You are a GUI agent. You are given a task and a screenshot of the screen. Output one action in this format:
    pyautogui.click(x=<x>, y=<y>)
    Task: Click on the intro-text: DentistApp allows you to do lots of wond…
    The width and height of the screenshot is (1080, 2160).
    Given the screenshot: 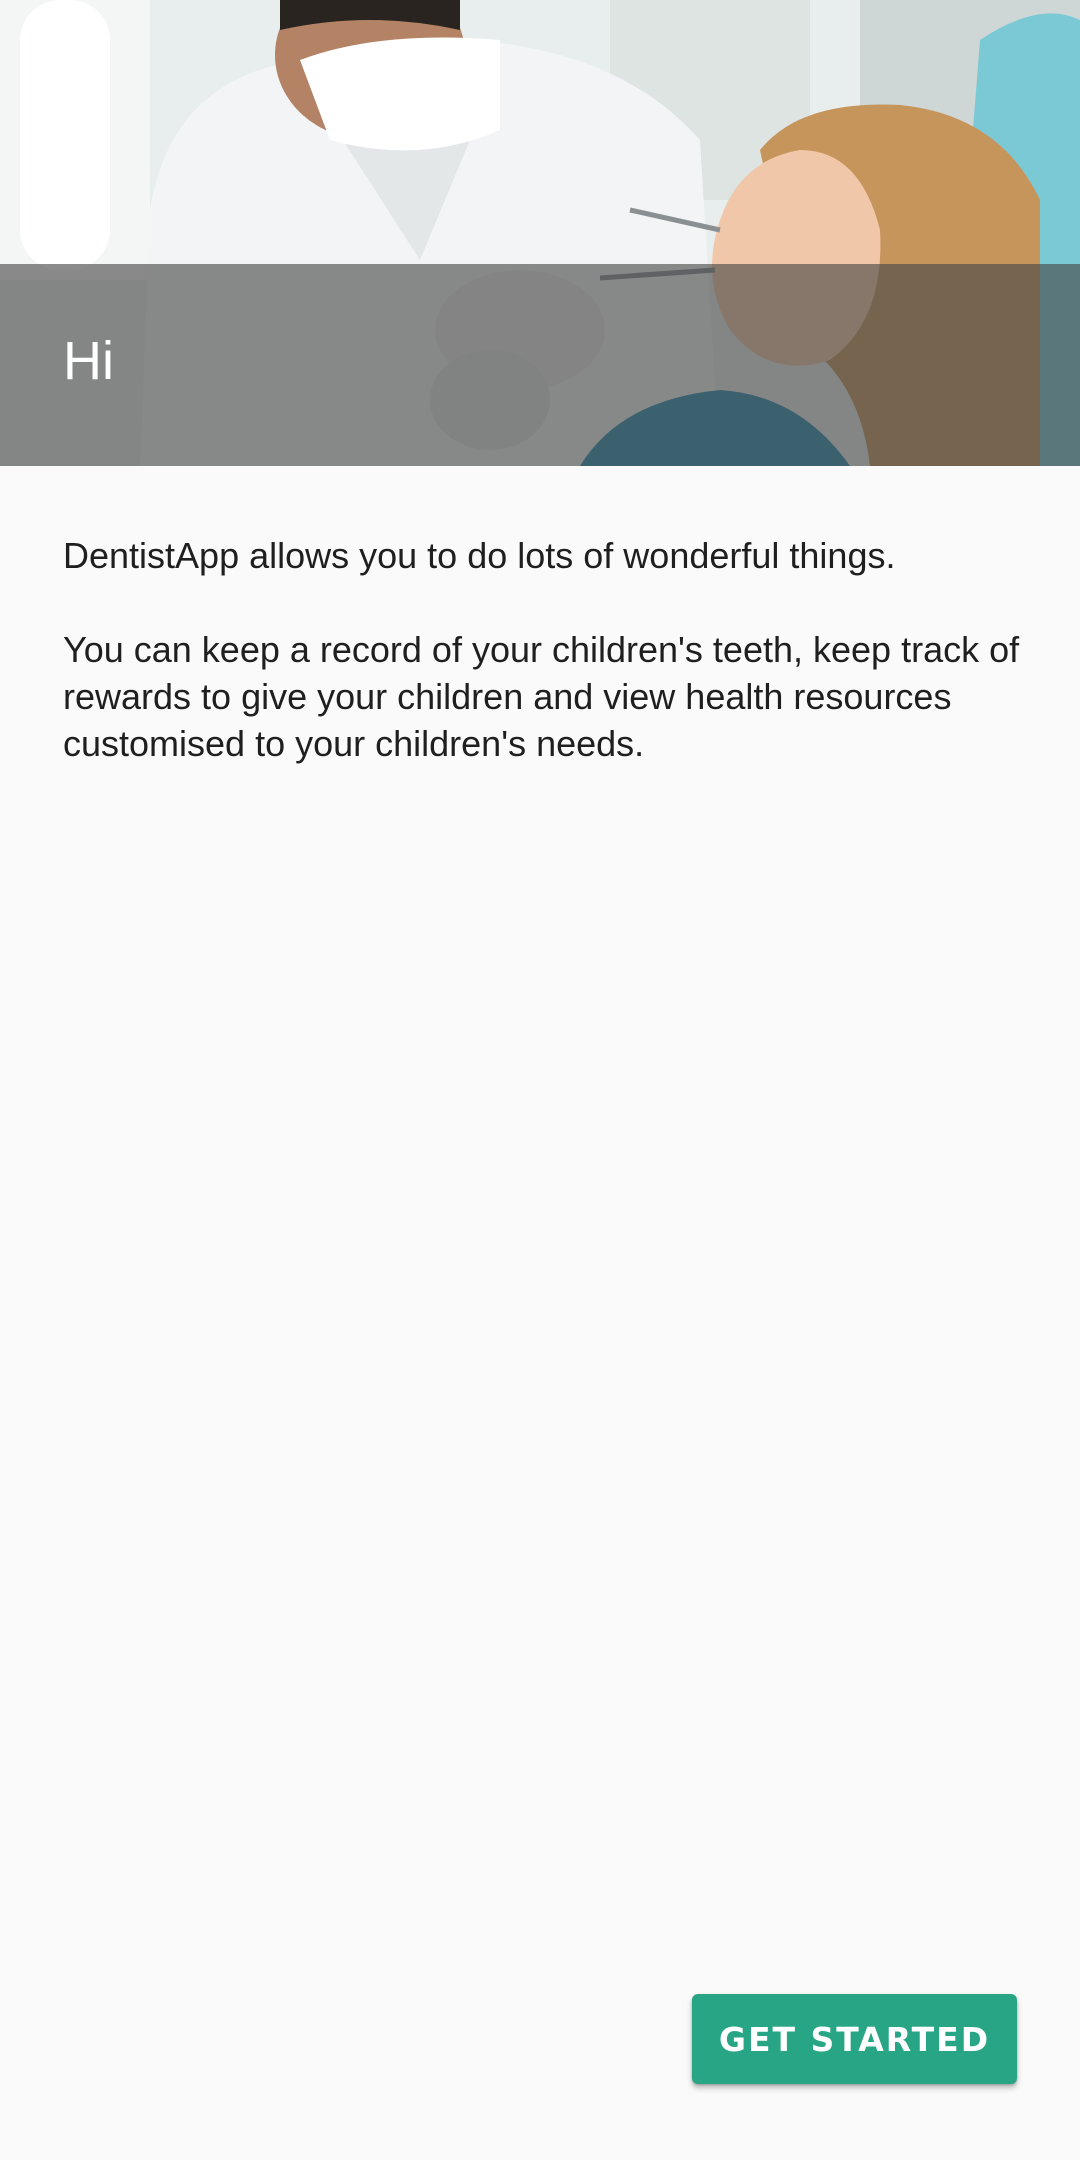 What is the action you would take?
    pyautogui.click(x=543, y=673)
    